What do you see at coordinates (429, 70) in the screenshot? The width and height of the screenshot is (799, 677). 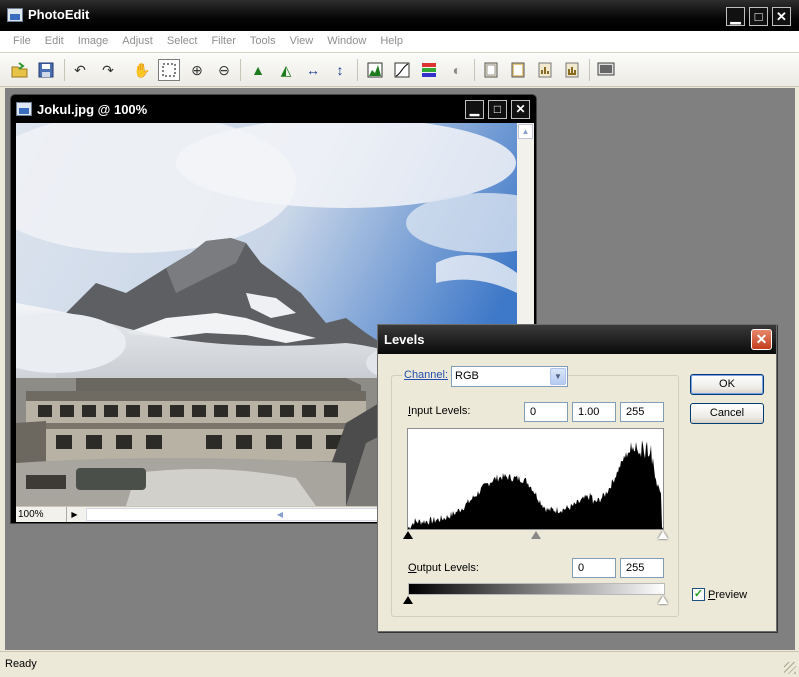 I see `color-balance-icon` at bounding box center [429, 70].